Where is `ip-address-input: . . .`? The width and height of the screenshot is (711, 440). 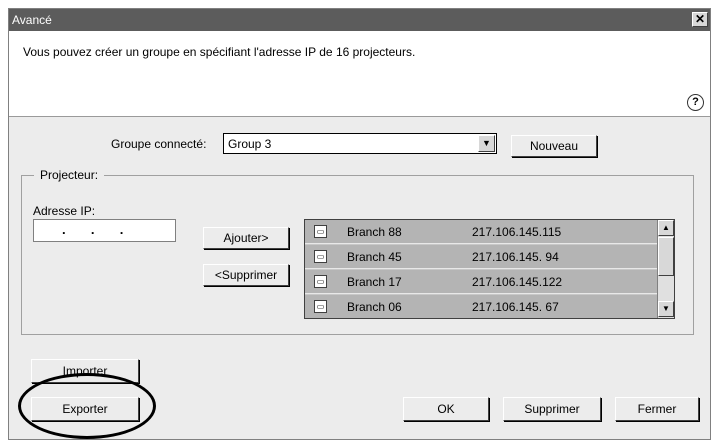 ip-address-input: . . . is located at coordinates (104, 230).